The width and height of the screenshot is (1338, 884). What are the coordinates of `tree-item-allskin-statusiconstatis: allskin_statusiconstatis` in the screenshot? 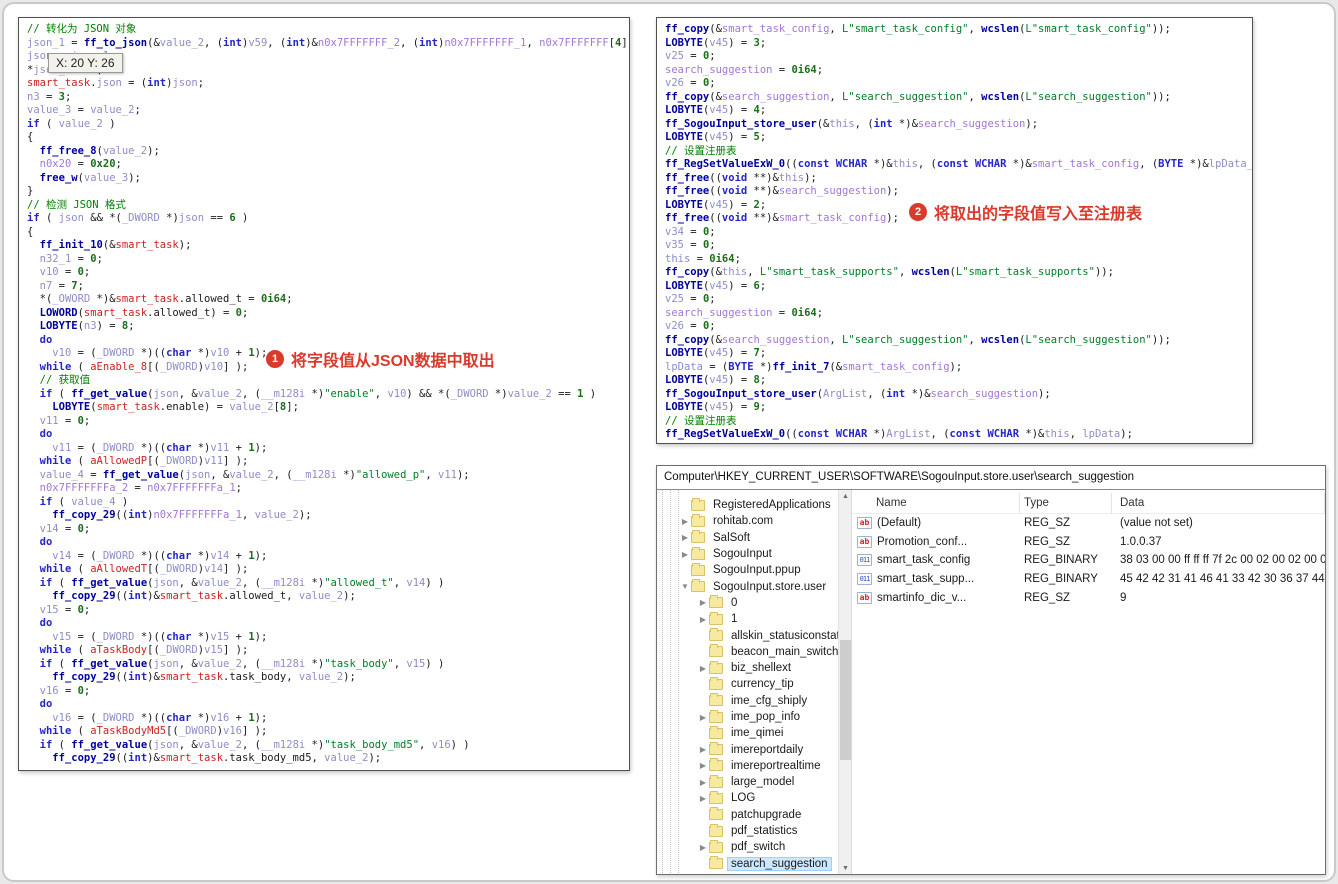 It's located at (747, 635).